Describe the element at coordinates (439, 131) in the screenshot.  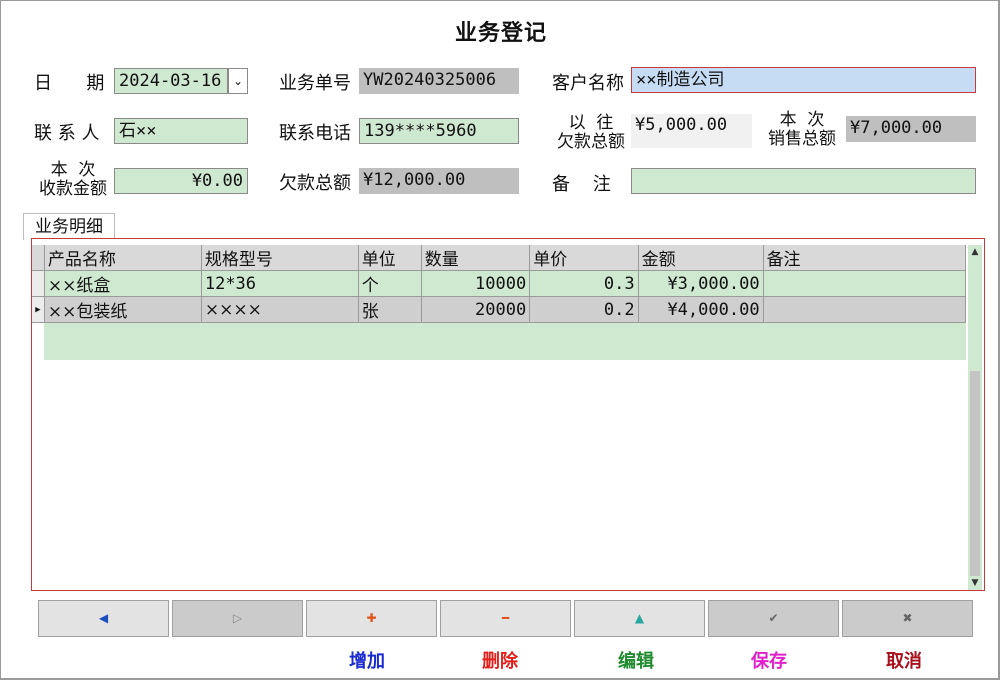
I see `phone-field: 139****5960` at that location.